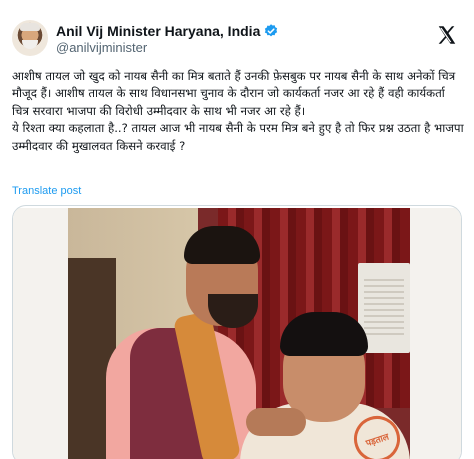 This screenshot has height=459, width=474. Describe the element at coordinates (271, 29) in the screenshot. I see `verified-badge-icon` at that location.